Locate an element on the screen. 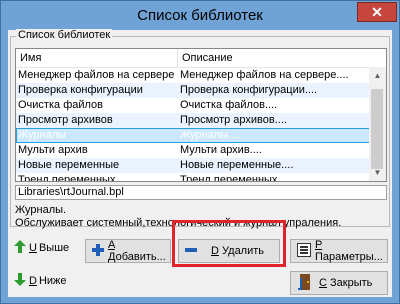 This screenshot has height=304, width=400. up-accel-key: U is located at coordinates (33, 248).